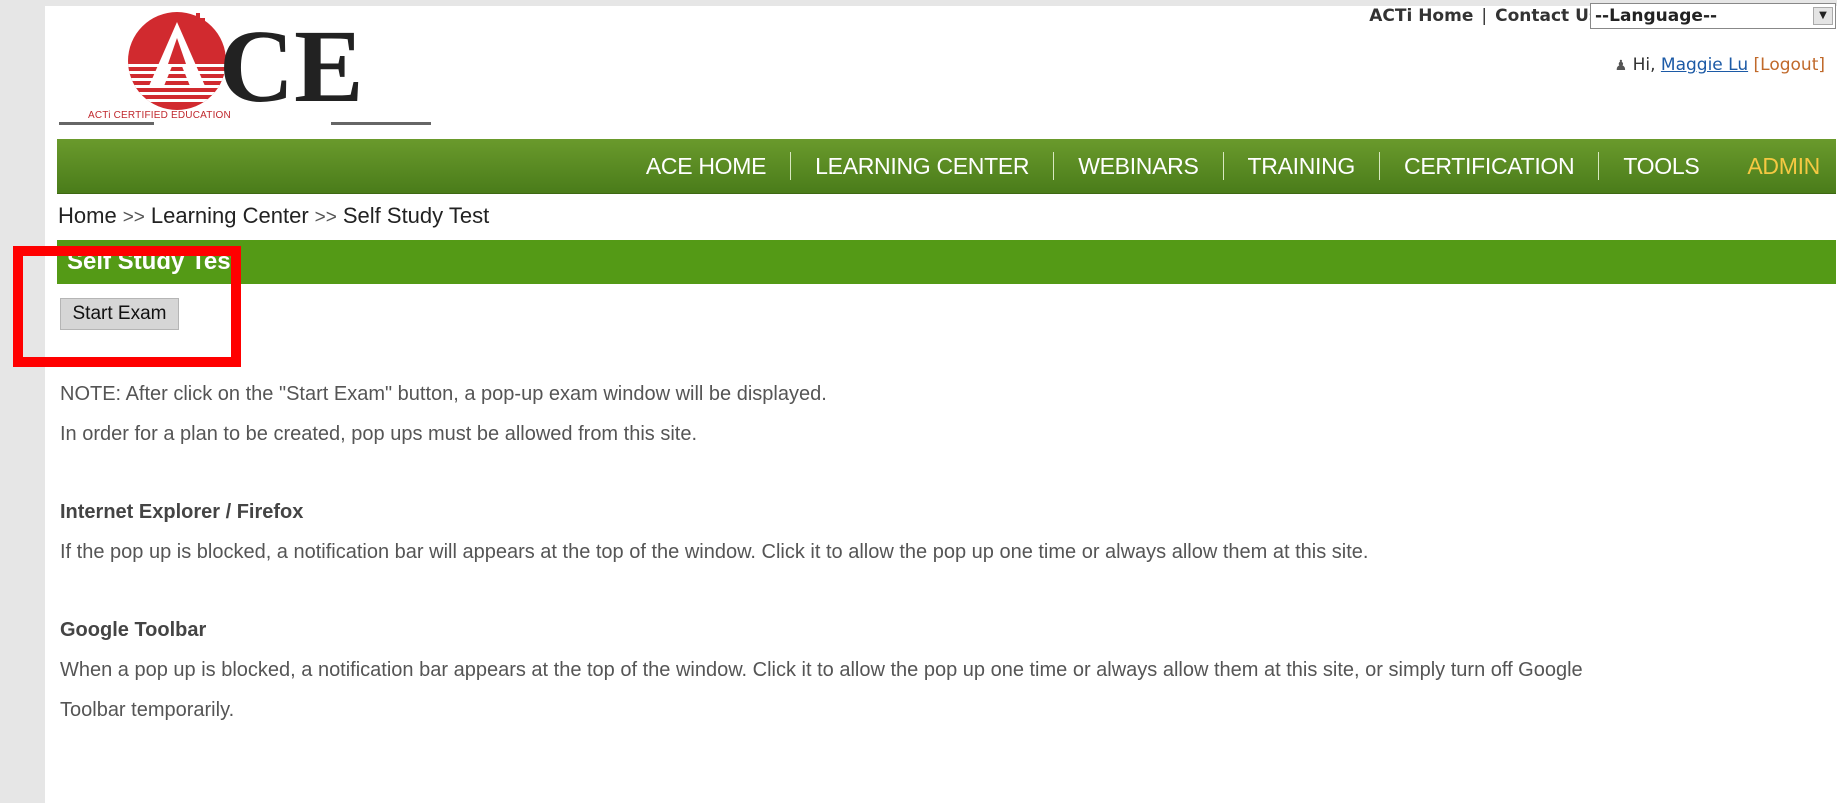 Image resolution: width=1837 pixels, height=803 pixels. Describe the element at coordinates (1302, 166) in the screenshot. I see `nav-training: TRAINING` at that location.